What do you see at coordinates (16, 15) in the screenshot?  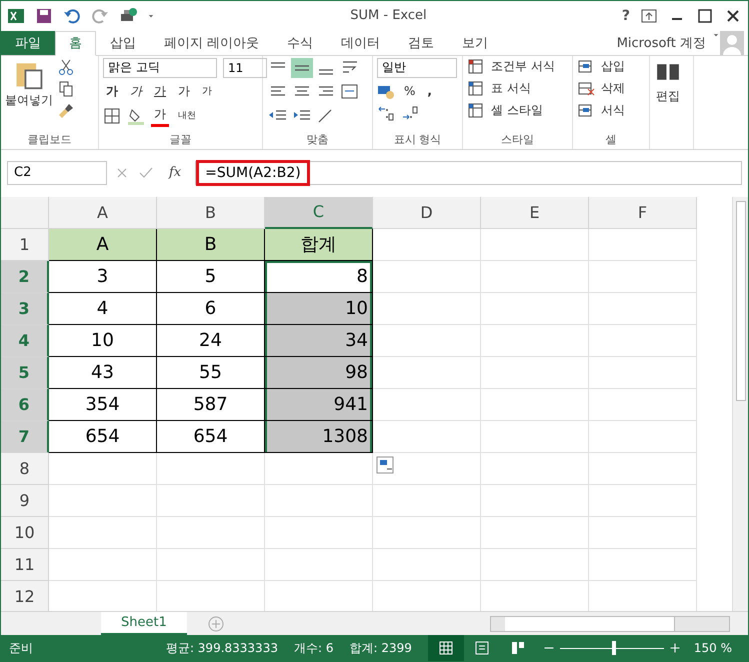 I see `excel-logo-icon` at bounding box center [16, 15].